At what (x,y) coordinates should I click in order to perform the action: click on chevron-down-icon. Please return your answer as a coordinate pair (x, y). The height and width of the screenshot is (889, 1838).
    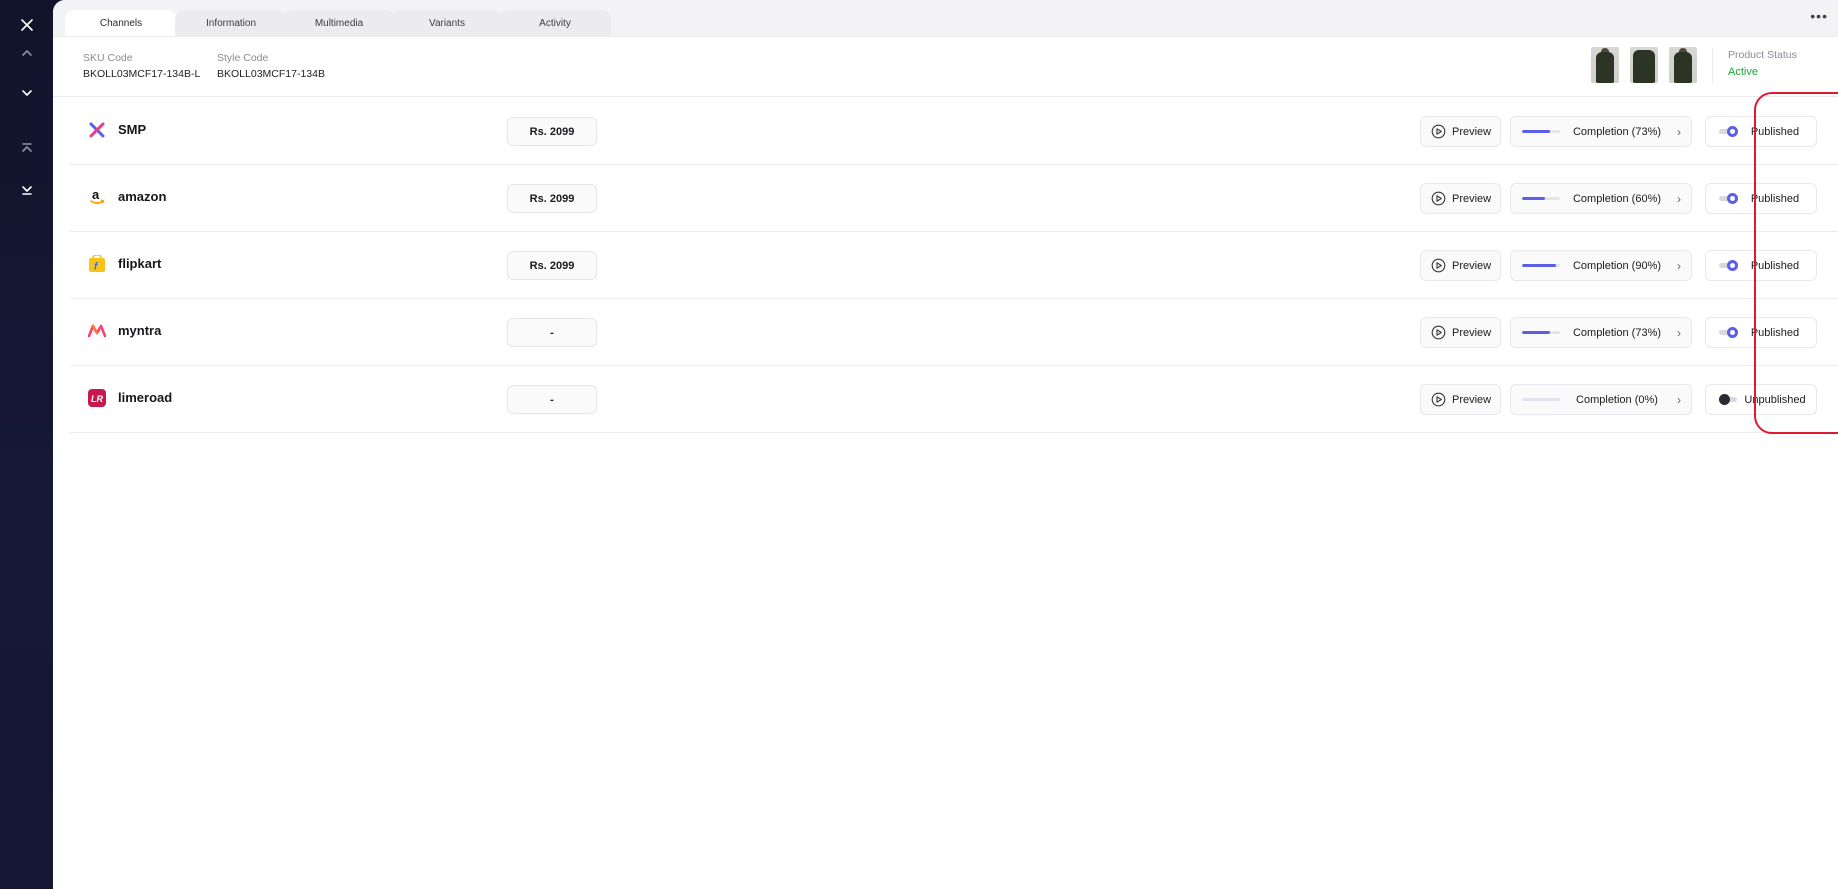
    Looking at the image, I should click on (27, 93).